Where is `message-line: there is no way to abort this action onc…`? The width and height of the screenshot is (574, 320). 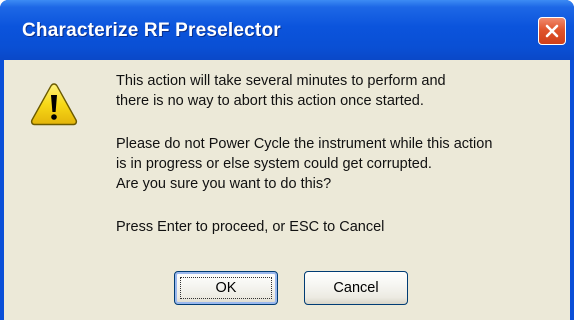
message-line: there is no way to abort this action onc… is located at coordinates (270, 101).